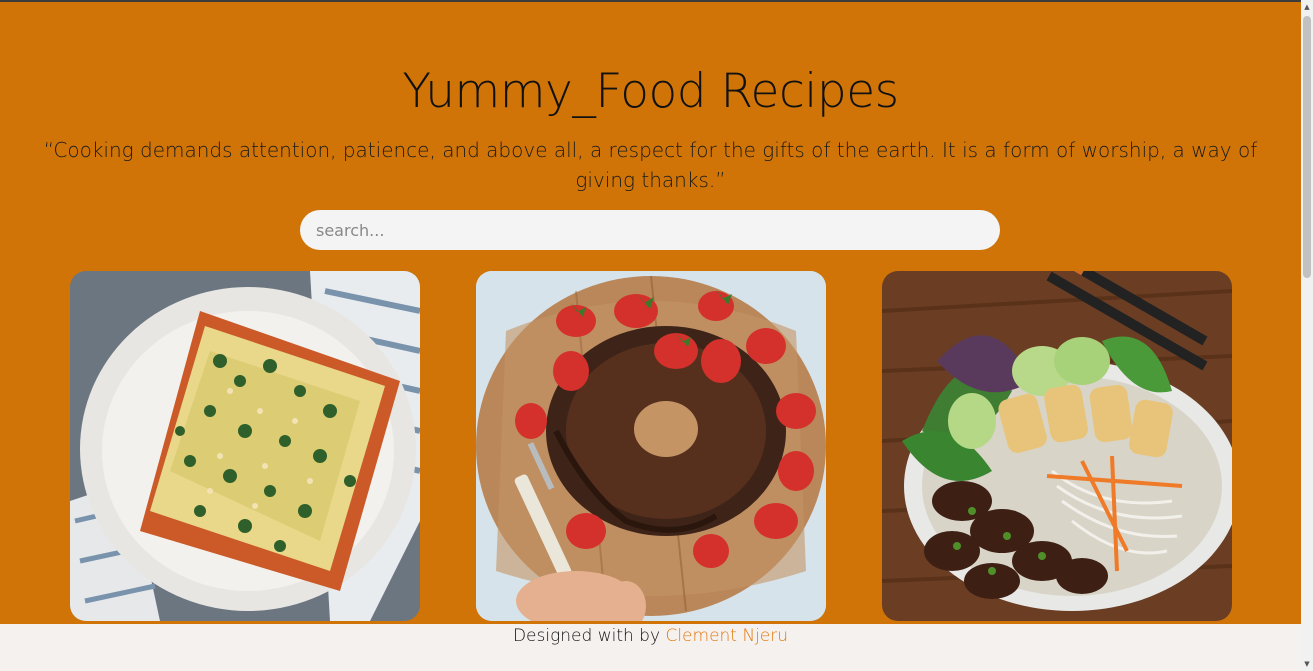 The width and height of the screenshot is (1313, 671). I want to click on recipe-card-lasagna, so click(245, 446).